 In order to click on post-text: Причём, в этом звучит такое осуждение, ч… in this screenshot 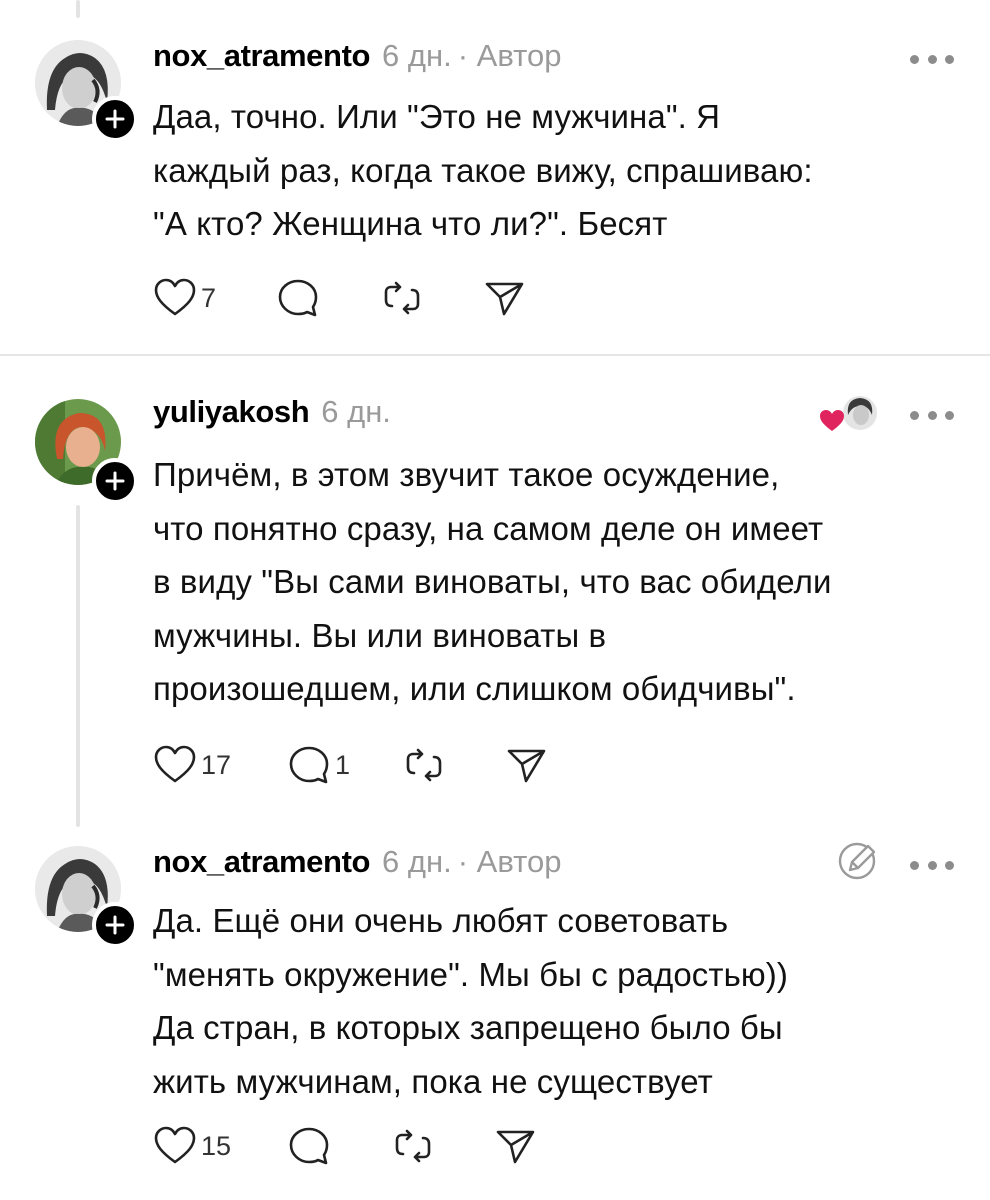, I will do `click(492, 581)`.